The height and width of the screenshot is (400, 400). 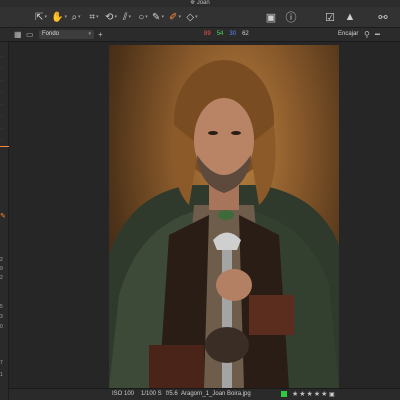 I want to click on zoom-fit-label: Encajar, so click(x=348, y=34).